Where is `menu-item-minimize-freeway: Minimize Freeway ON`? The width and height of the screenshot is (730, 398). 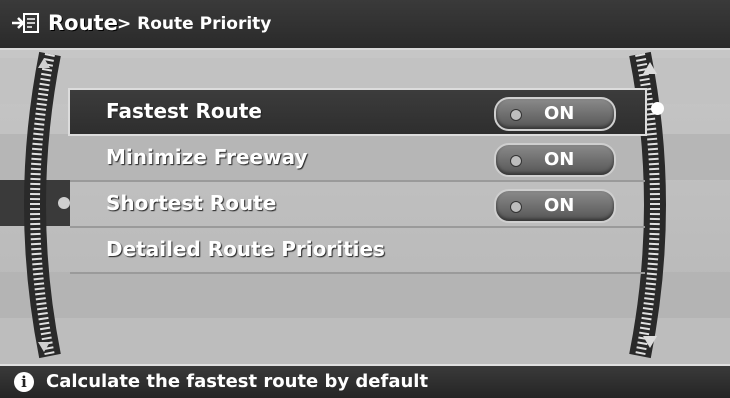
menu-item-minimize-freeway: Minimize Freeway ON is located at coordinates (357, 159).